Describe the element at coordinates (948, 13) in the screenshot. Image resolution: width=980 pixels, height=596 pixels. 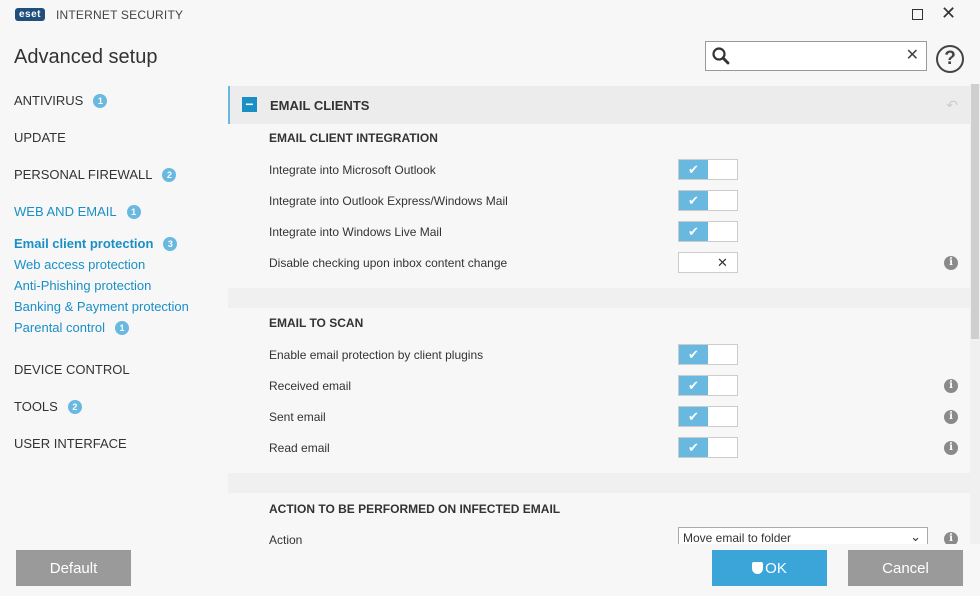
I see `close-icon: ✕` at that location.